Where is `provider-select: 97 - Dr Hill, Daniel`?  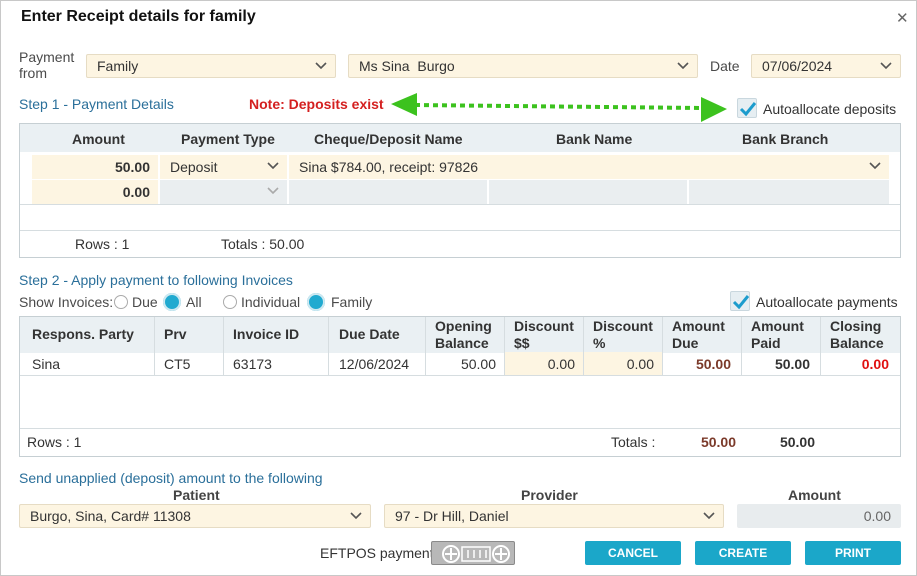 provider-select: 97 - Dr Hill, Daniel is located at coordinates (554, 516).